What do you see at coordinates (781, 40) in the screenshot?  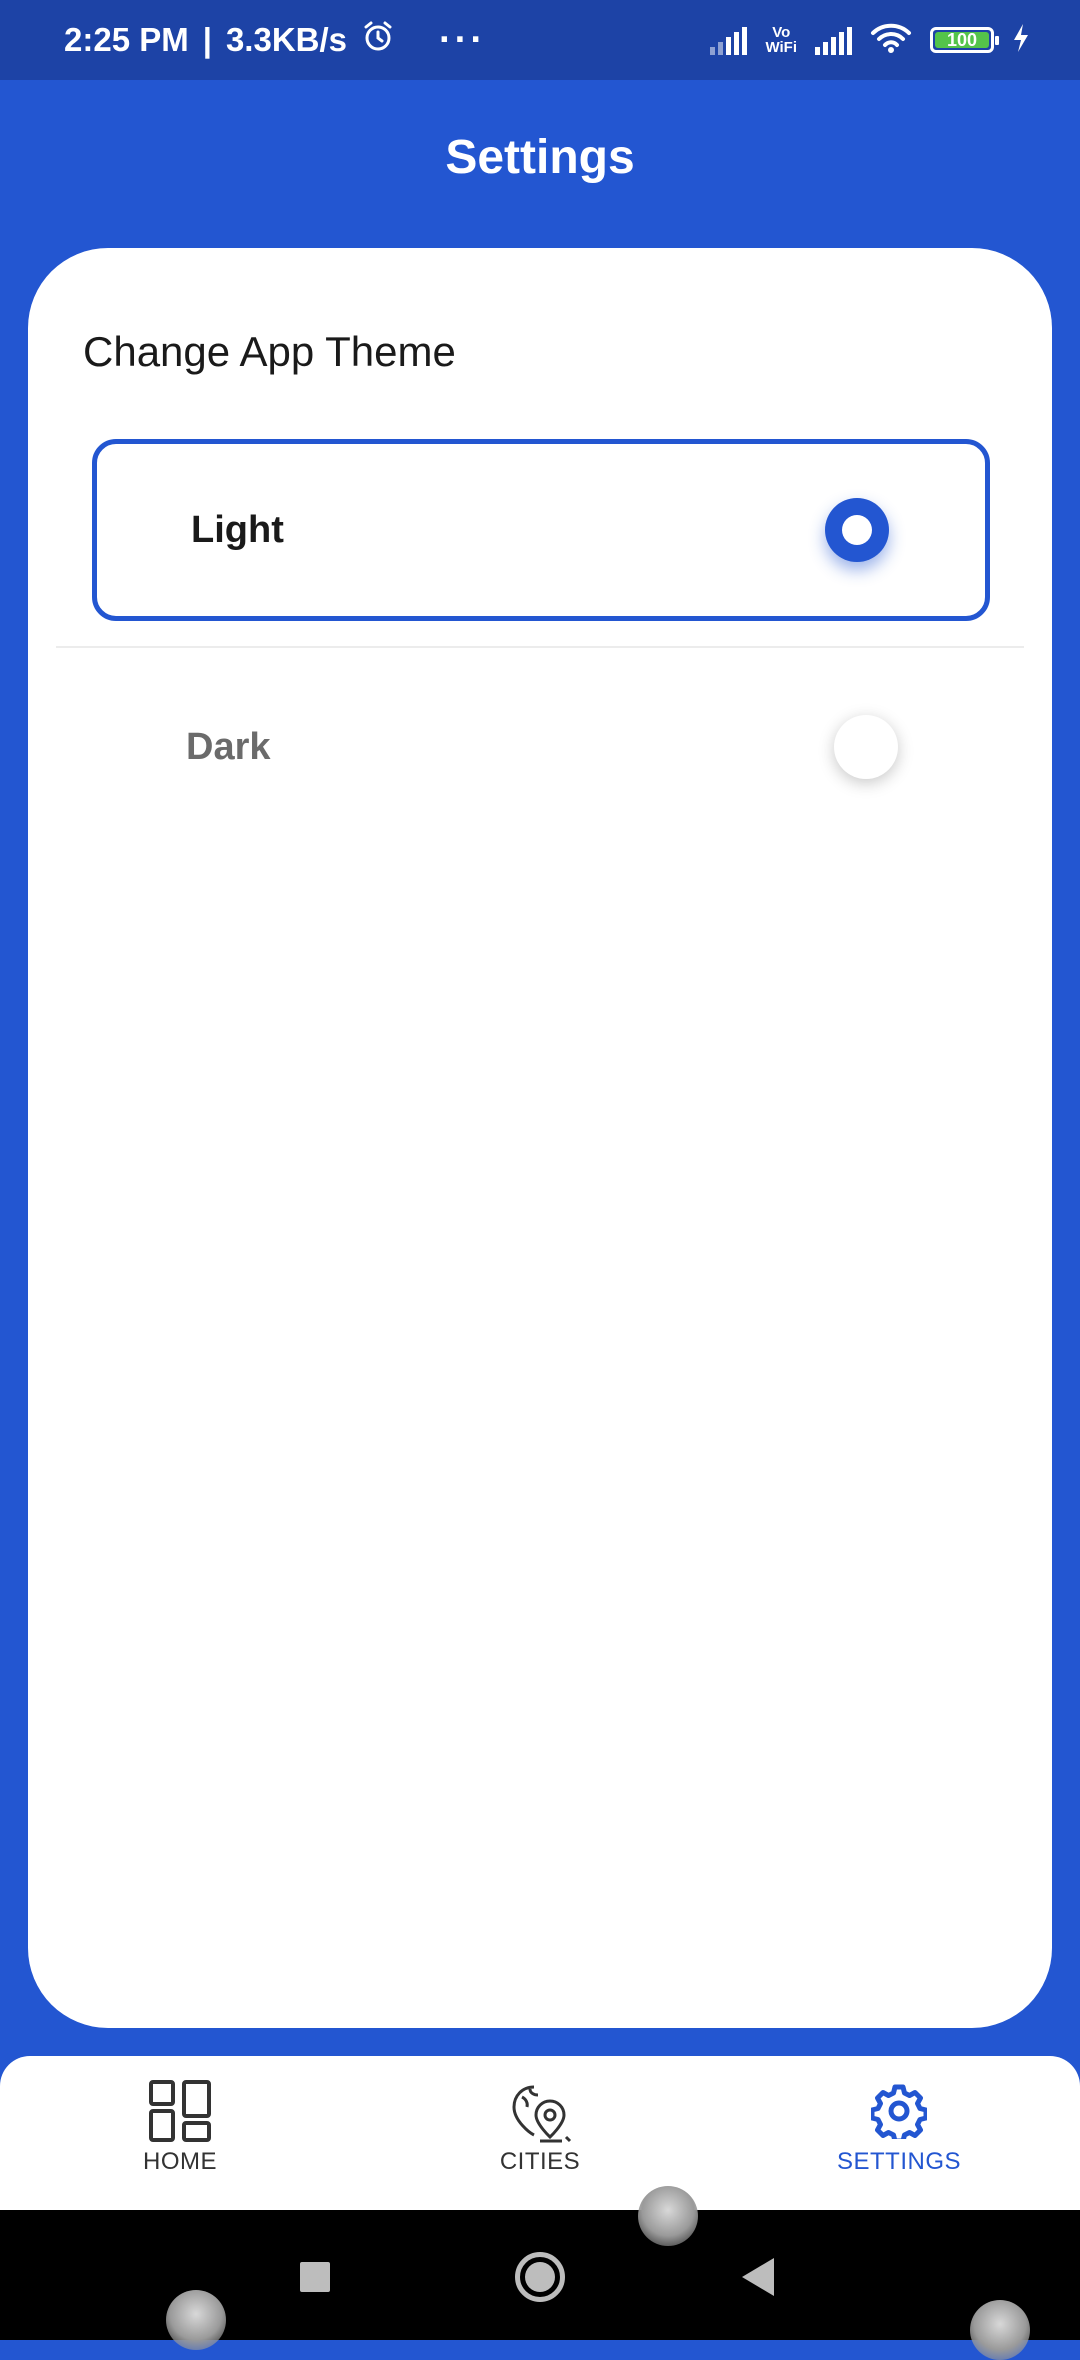 I see `vowifi-icon: Vo WiFi` at bounding box center [781, 40].